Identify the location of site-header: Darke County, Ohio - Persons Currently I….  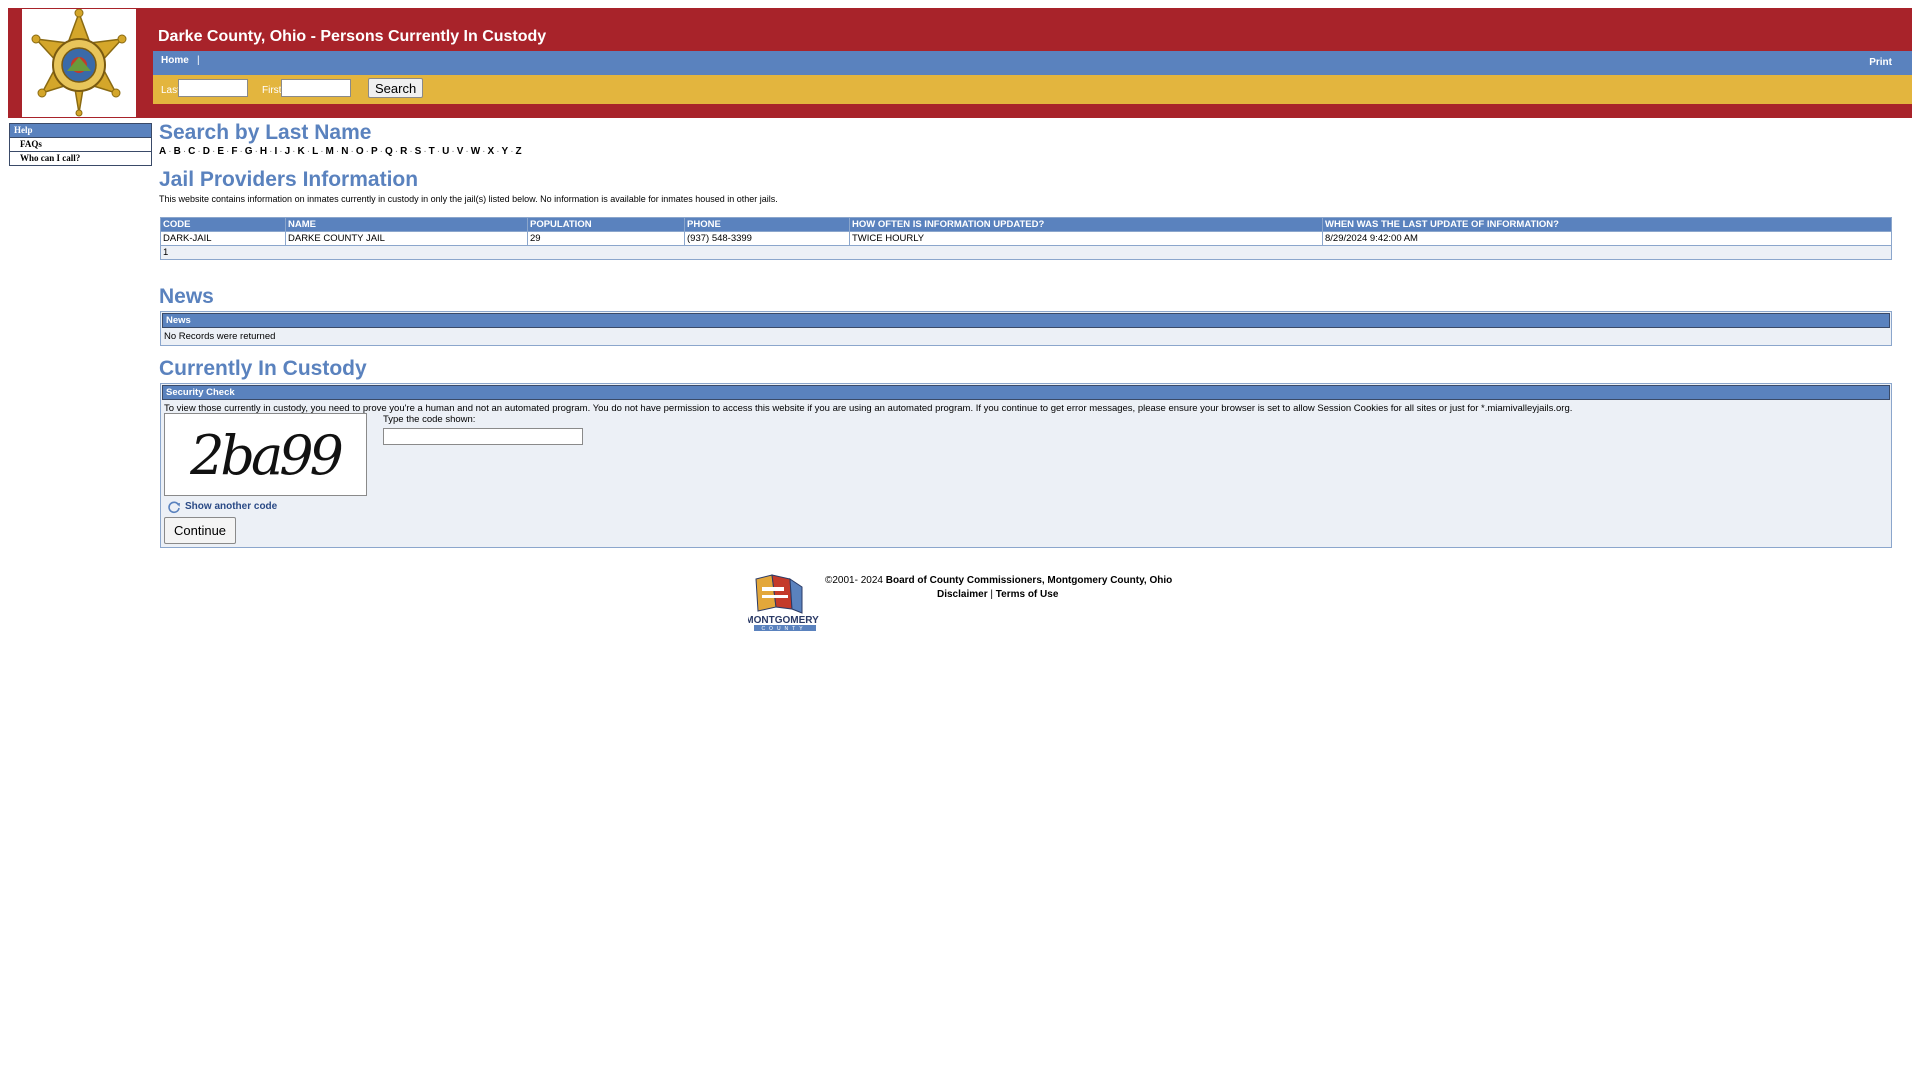
(960, 63).